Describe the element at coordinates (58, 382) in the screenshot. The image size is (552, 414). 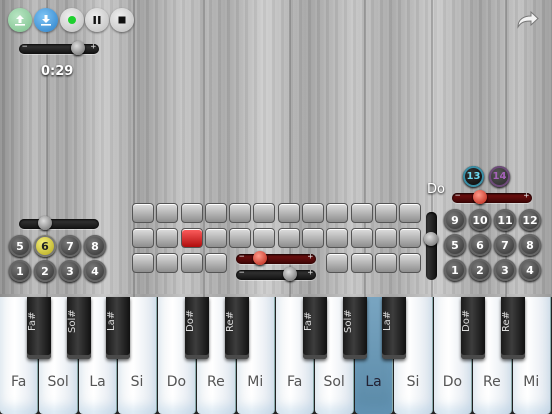
I see `key-label: Sol` at that location.